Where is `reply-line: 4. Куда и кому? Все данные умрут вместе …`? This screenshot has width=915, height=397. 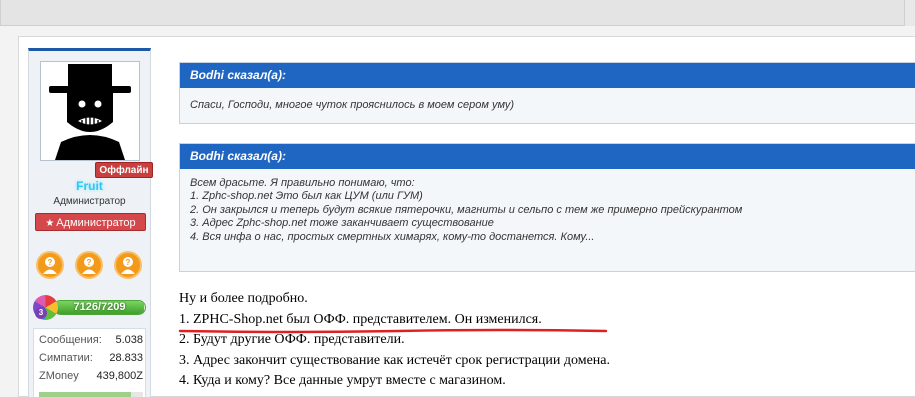 reply-line: 4. Куда и кому? Все данные умрут вместе … is located at coordinates (342, 380).